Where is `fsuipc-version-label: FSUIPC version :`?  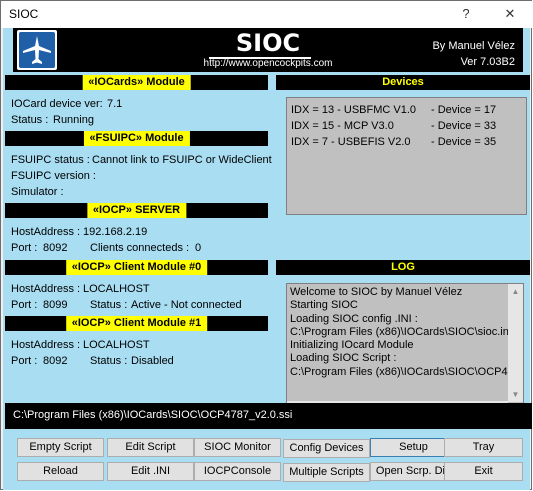
fsuipc-version-label: FSUIPC version : is located at coordinates (53, 176).